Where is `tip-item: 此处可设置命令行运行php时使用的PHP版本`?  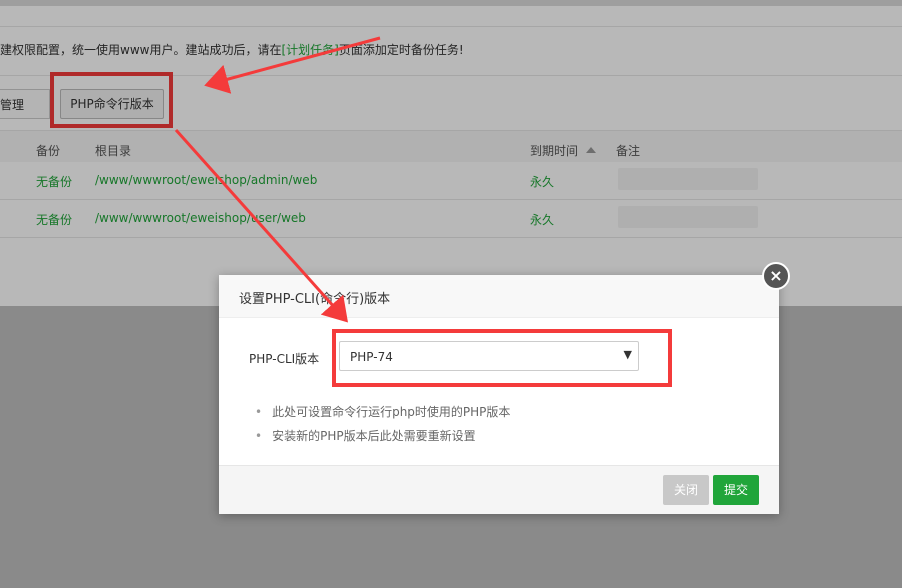
tip-item: 此处可设置命令行运行php时使用的PHP版本 is located at coordinates (382, 412).